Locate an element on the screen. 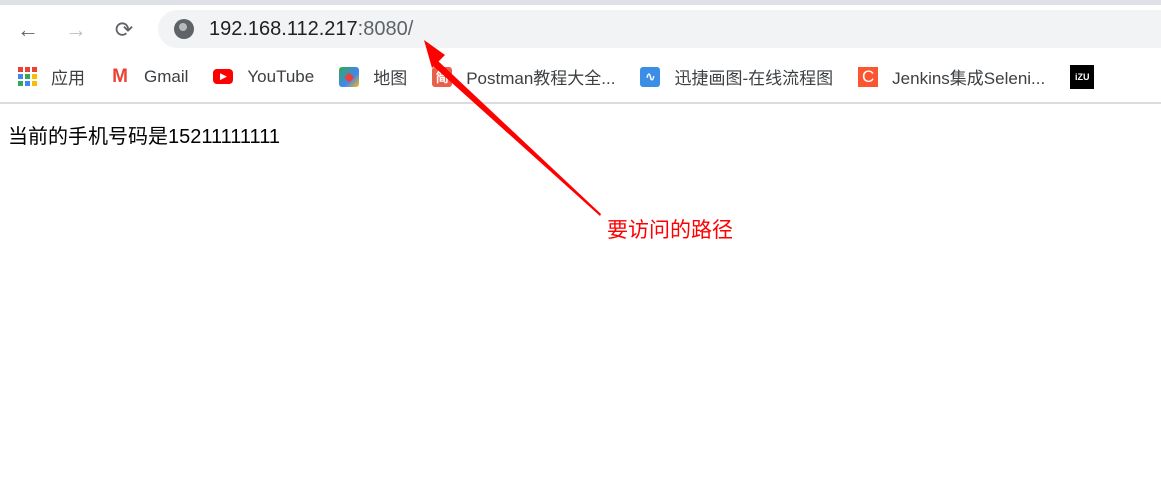 This screenshot has width=1161, height=501. annotation-arrow is located at coordinates (512, 128).